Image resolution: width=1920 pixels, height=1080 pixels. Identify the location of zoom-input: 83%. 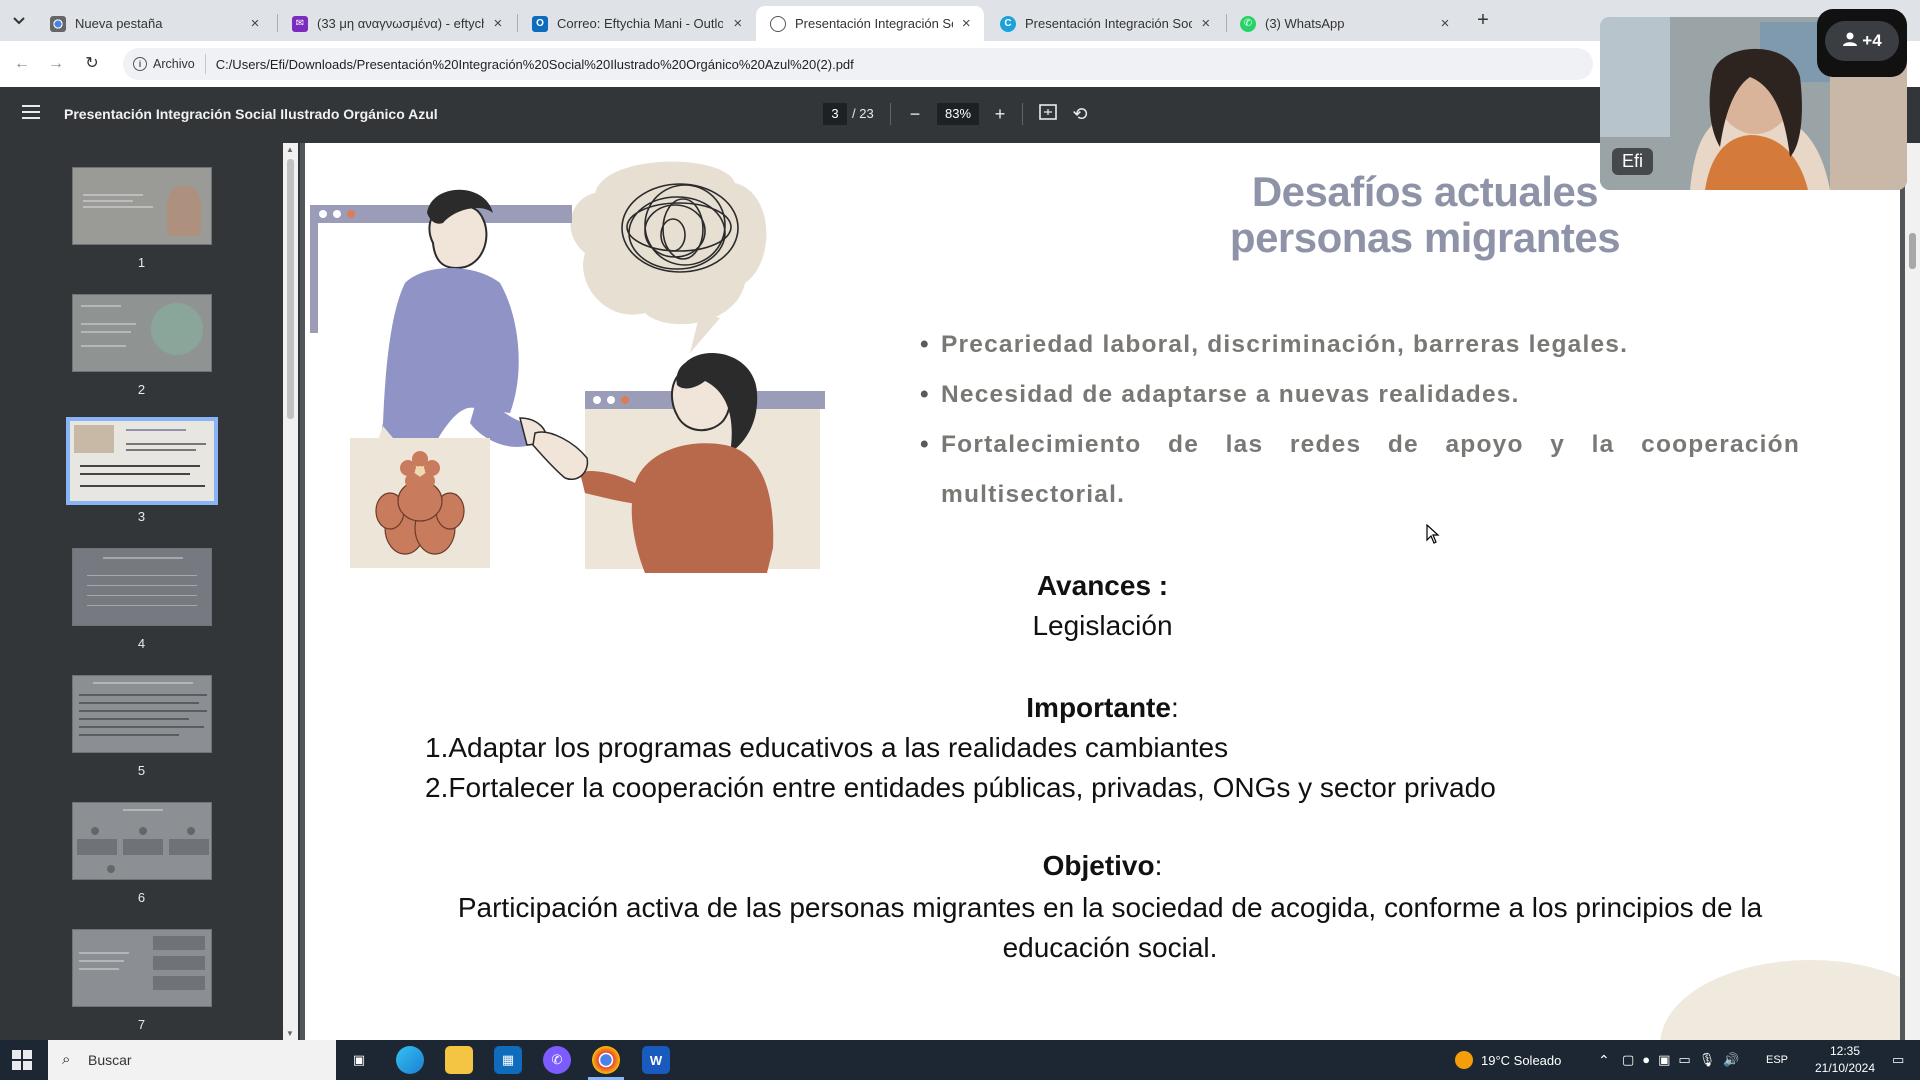
(958, 114).